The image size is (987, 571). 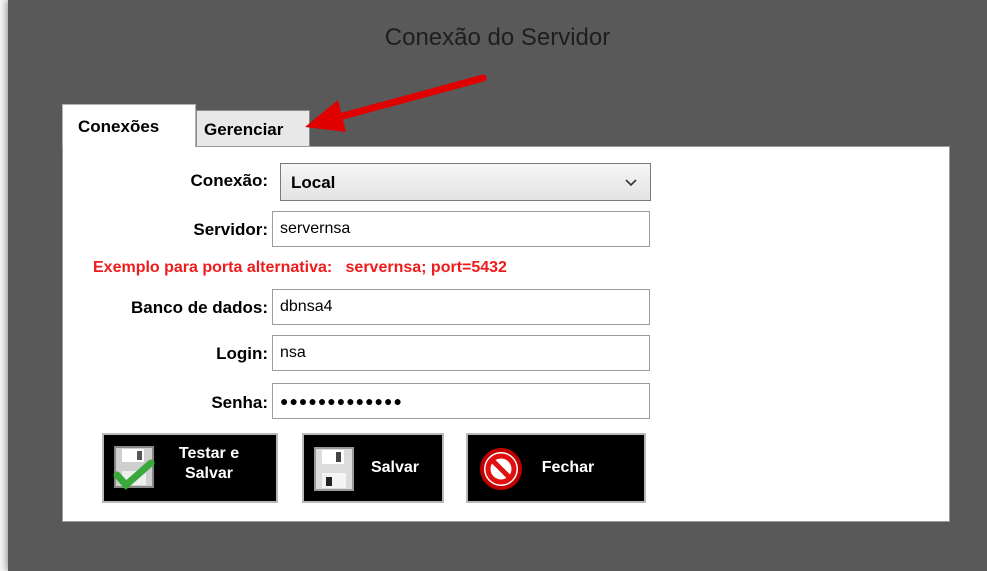 What do you see at coordinates (242, 353) in the screenshot?
I see `login-label: Login:` at bounding box center [242, 353].